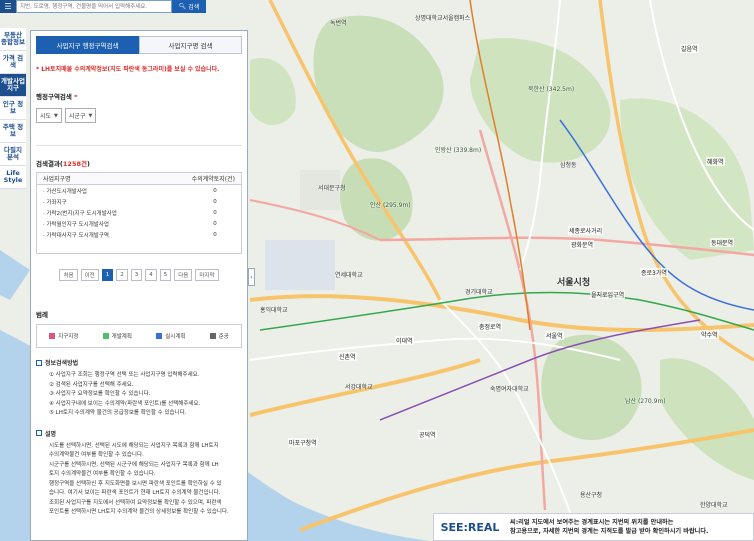  I want to click on table-row: · 가산도시개발사업 0, so click(139, 190).